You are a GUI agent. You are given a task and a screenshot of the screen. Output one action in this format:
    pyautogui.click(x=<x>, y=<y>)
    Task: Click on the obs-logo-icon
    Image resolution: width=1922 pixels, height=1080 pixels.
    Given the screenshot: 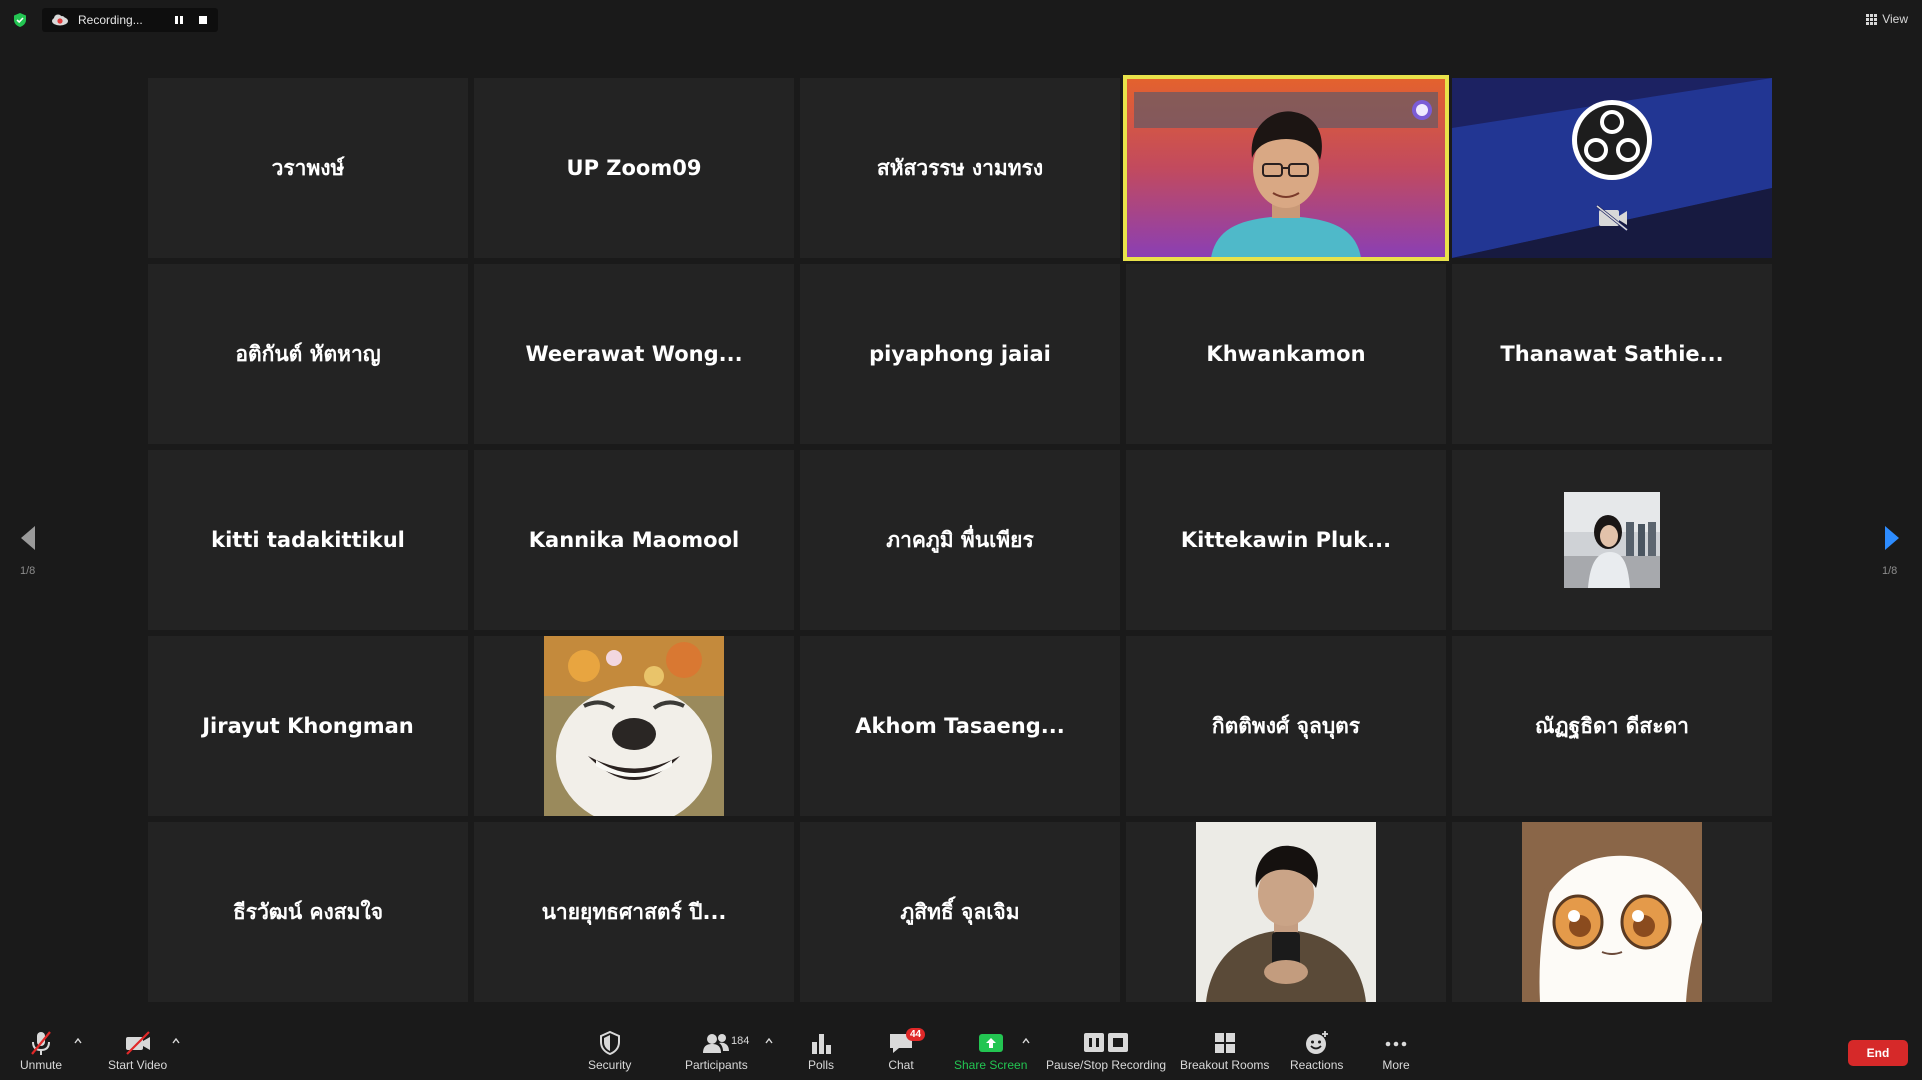 What is the action you would take?
    pyautogui.click(x=1612, y=140)
    